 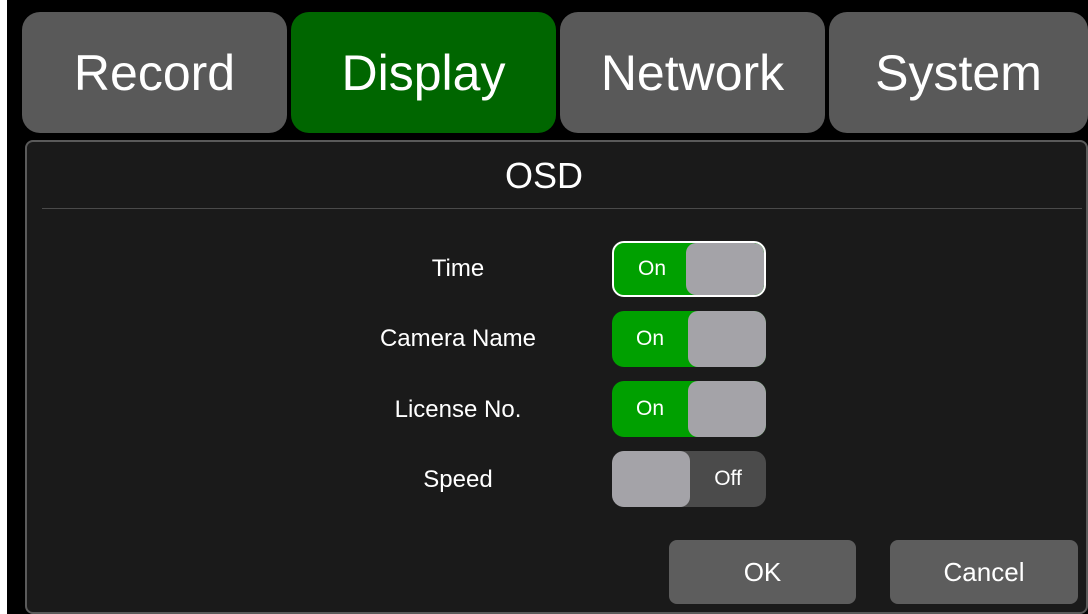 I want to click on tab-system: System, so click(x=958, y=72).